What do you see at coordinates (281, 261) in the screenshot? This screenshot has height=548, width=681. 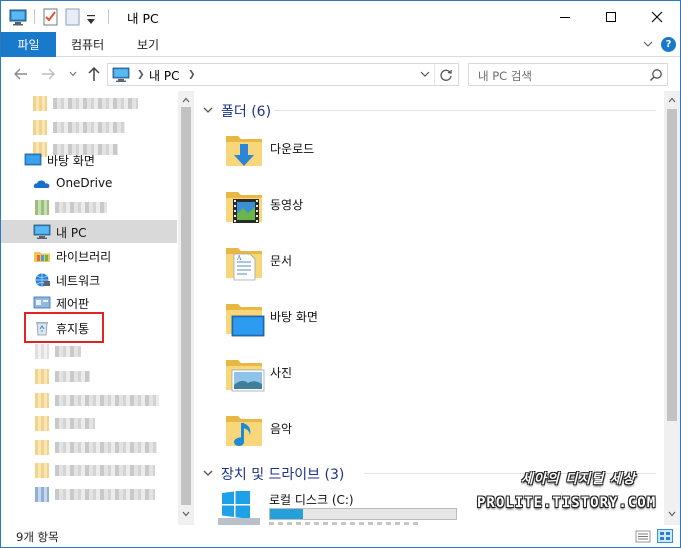 I see `folder-label: 문서` at bounding box center [281, 261].